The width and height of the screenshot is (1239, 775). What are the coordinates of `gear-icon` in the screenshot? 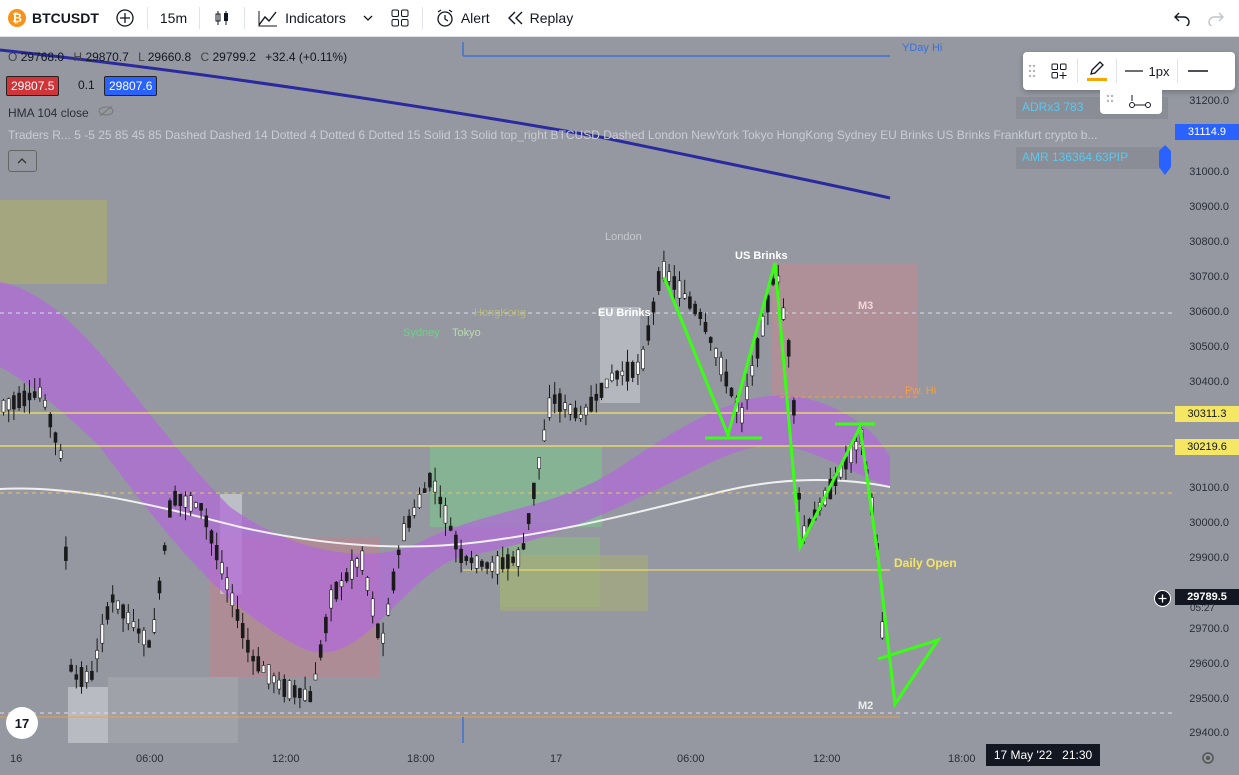 It's located at (1208, 758).